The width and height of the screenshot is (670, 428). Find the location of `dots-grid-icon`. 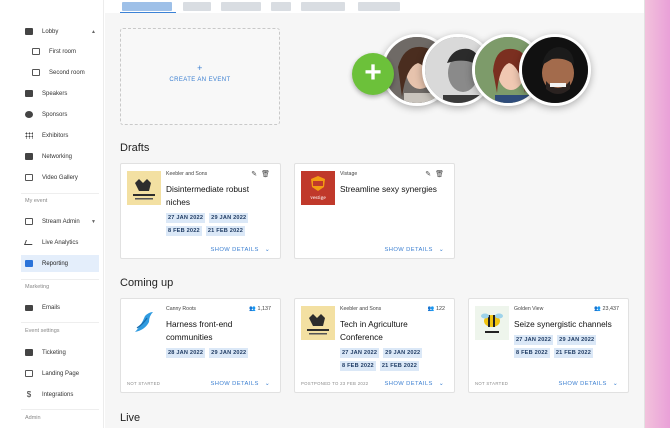

dots-grid-icon is located at coordinates (29, 135).